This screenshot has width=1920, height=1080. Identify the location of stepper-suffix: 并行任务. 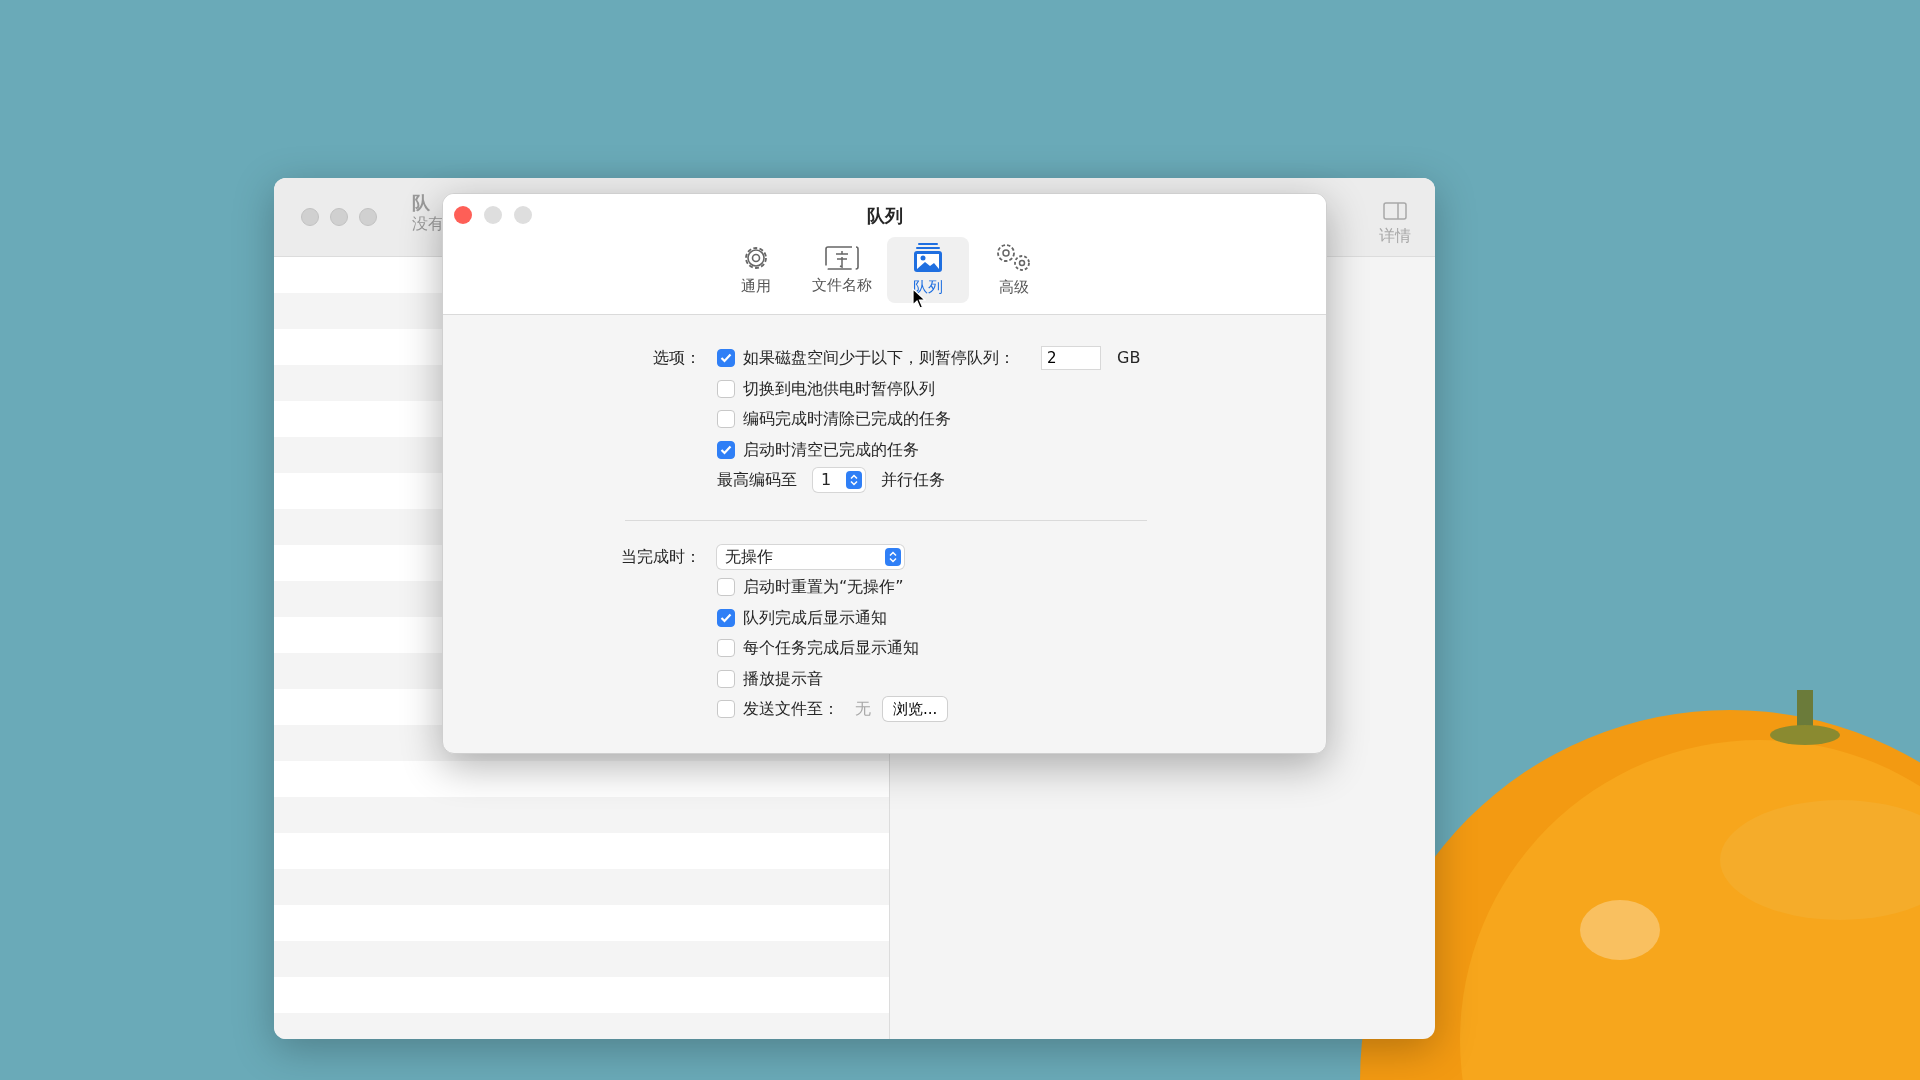
(913, 480).